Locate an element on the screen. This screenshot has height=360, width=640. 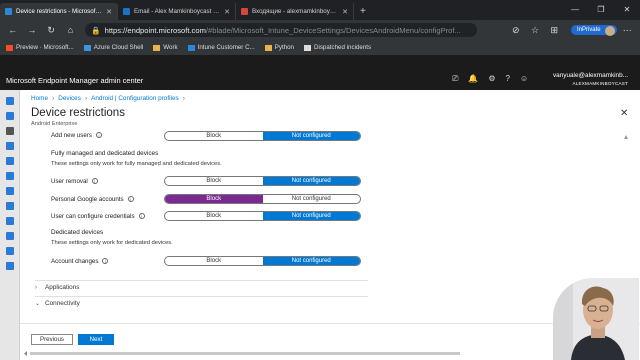
user-org: ALEXMAMKINBOYCAST is located at coordinates (600, 83).